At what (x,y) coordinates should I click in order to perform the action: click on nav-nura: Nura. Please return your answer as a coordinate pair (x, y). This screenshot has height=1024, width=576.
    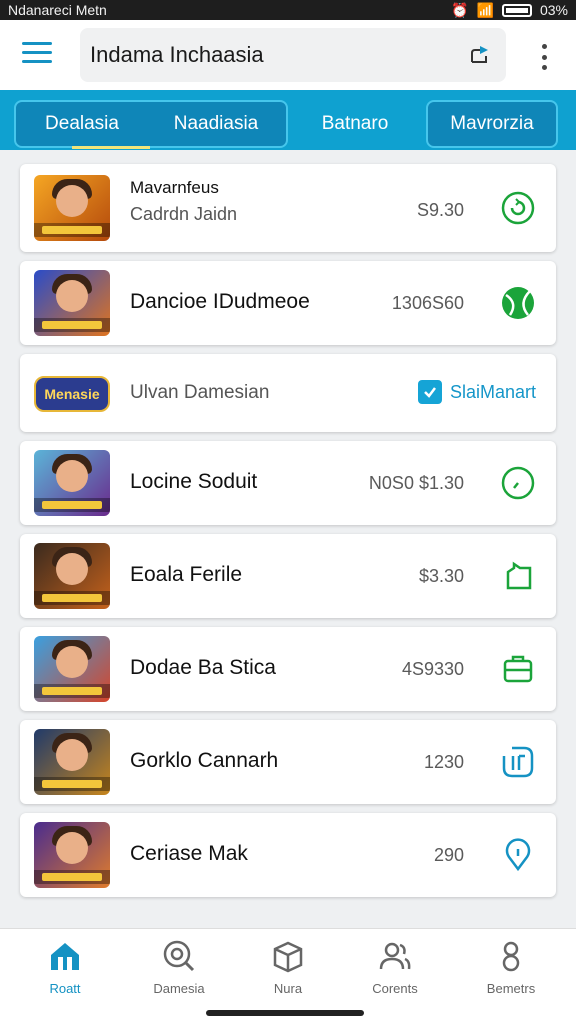
    Looking at the image, I should click on (288, 974).